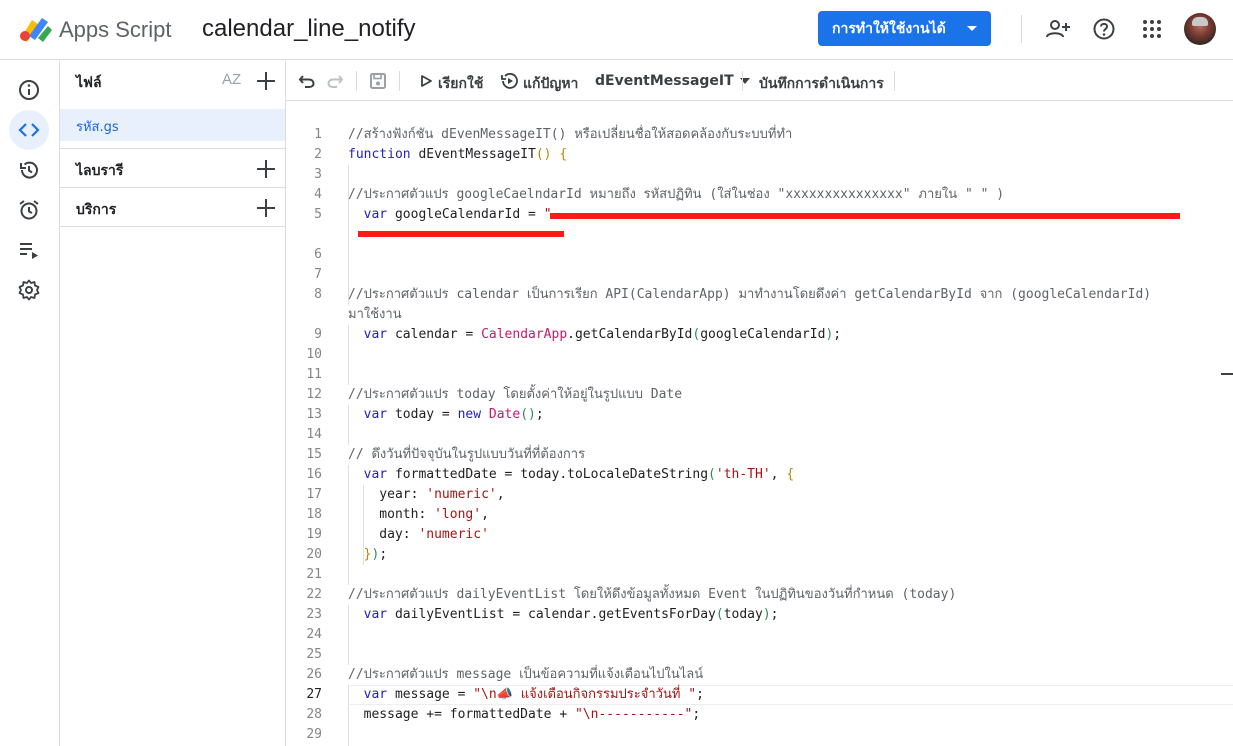 This screenshot has height=746, width=1233. Describe the element at coordinates (115, 30) in the screenshot. I see `brand-name: Apps Script` at that location.